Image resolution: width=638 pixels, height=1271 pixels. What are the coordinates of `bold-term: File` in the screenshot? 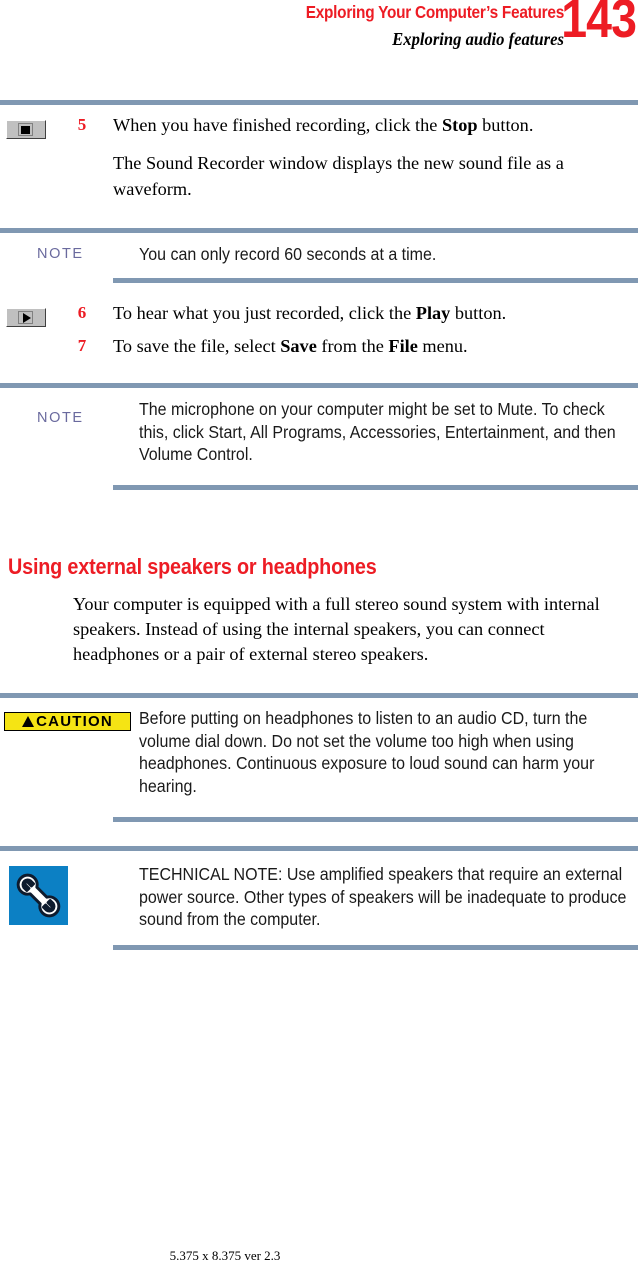 It's located at (403, 346).